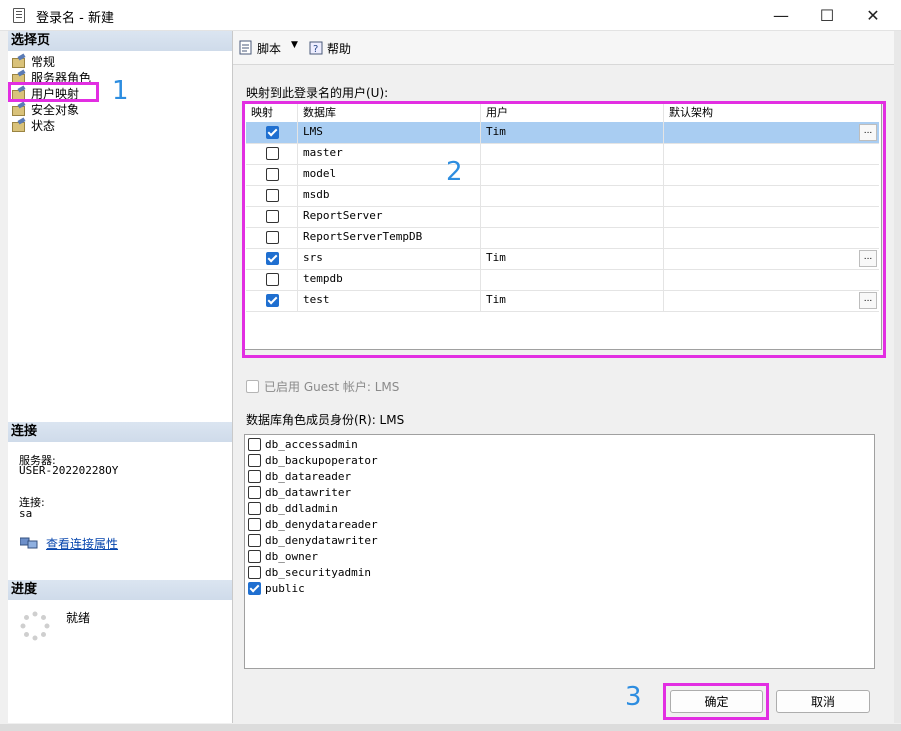  I want to click on grid-row: msdb, so click(562, 196).